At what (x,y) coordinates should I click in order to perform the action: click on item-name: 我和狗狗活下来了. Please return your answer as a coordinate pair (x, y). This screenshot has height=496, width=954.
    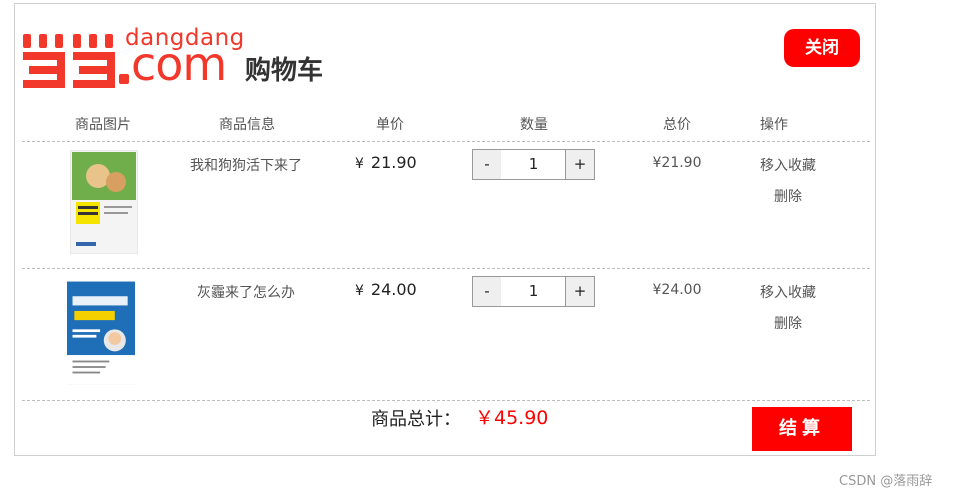
    Looking at the image, I should click on (246, 166).